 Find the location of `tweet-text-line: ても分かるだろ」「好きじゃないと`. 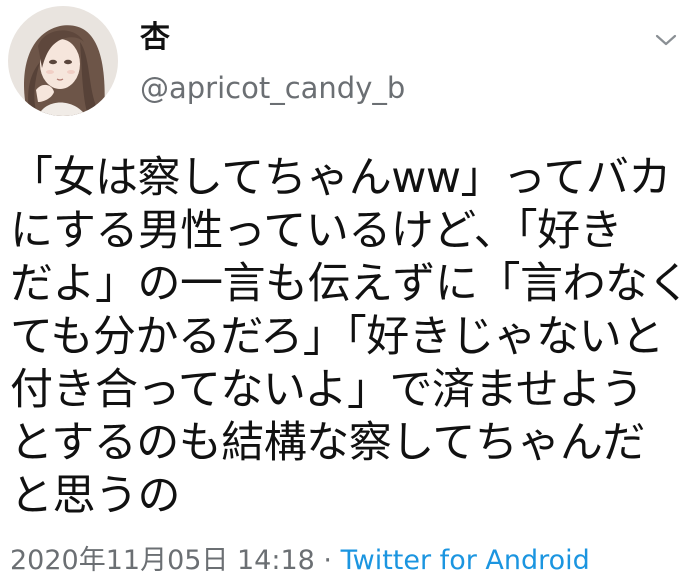

tweet-text-line: ても分かるだろ」「好きじゃないと is located at coordinates (337, 337).